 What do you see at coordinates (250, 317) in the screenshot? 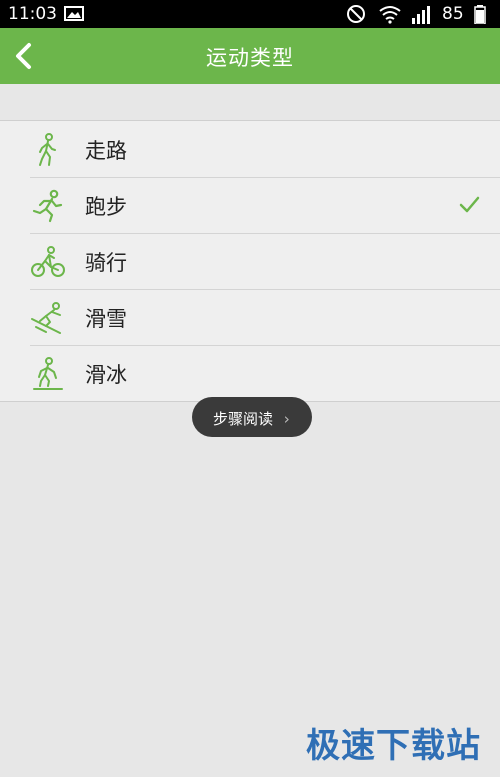
I see `list-item-skiing: 滑雪` at bounding box center [250, 317].